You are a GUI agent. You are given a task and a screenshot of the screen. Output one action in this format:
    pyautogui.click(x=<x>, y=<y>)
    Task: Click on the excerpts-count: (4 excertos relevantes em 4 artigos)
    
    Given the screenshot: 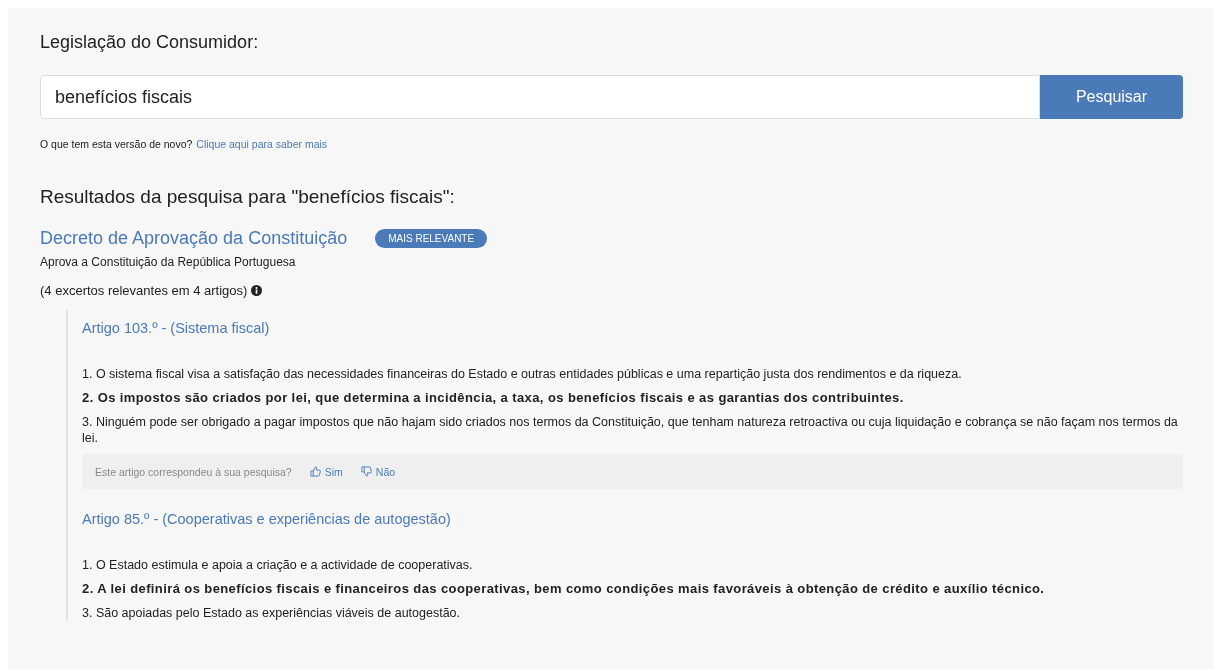 What is the action you would take?
    pyautogui.click(x=144, y=290)
    